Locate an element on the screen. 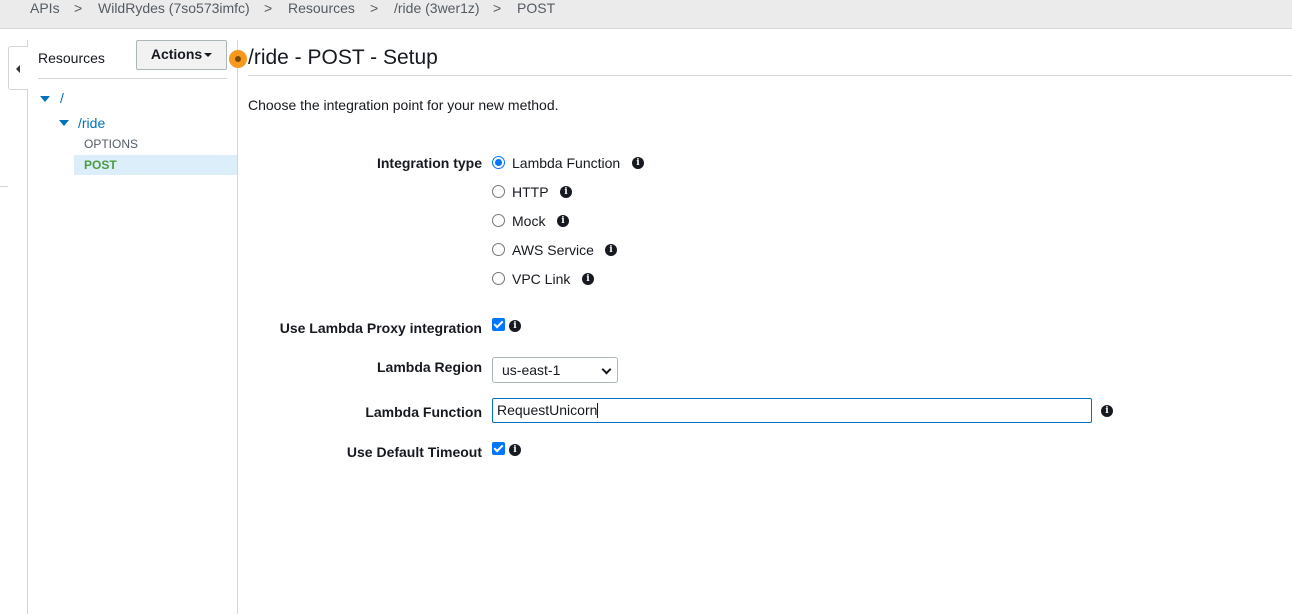  resources-divider is located at coordinates (132, 78).